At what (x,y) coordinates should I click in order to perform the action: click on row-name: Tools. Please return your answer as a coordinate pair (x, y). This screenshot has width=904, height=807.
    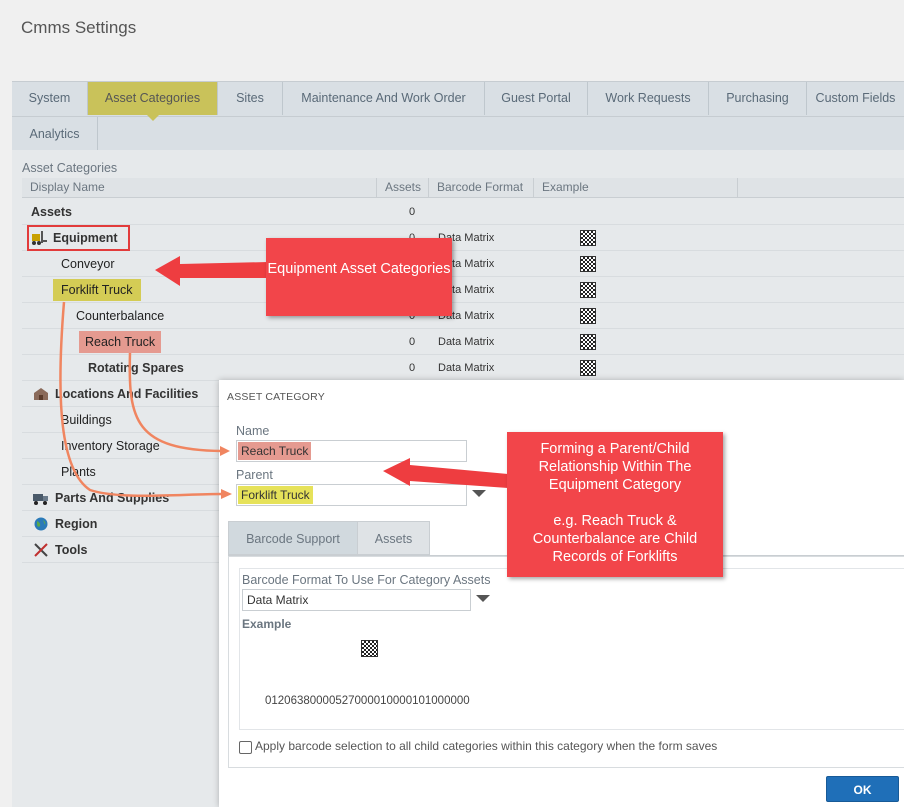
    Looking at the image, I should click on (71, 550).